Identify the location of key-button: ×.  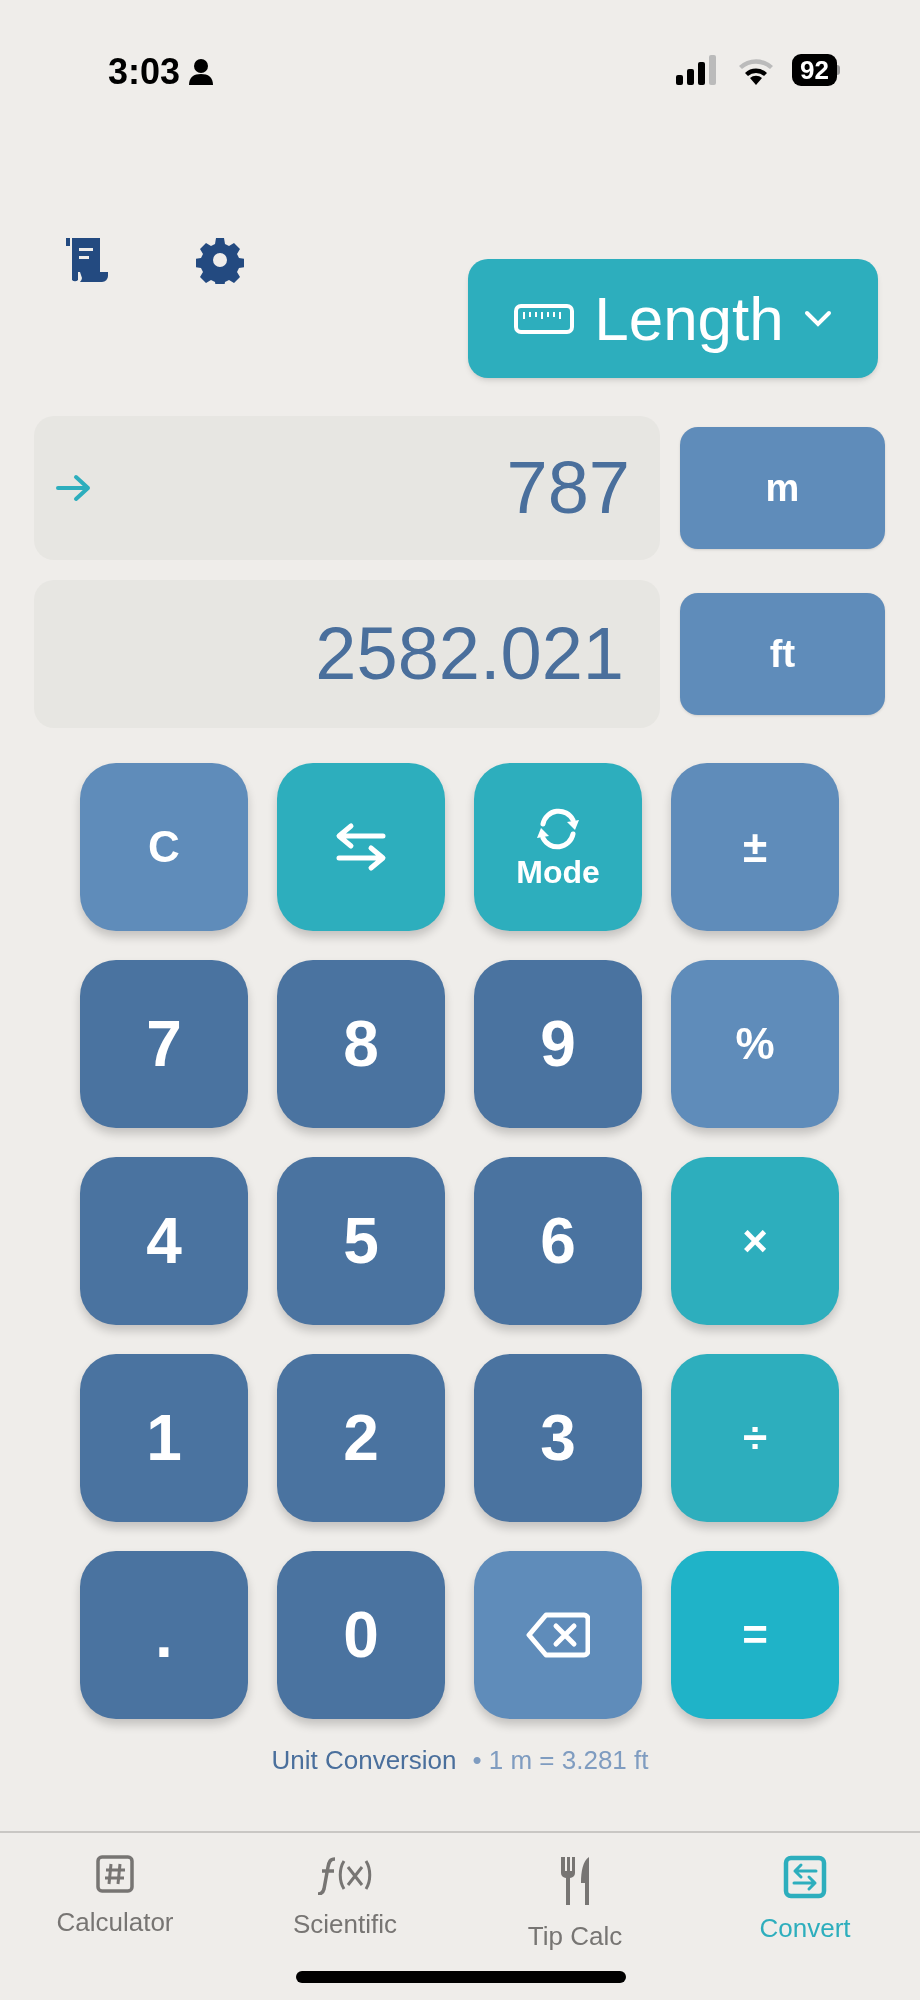
(755, 1241).